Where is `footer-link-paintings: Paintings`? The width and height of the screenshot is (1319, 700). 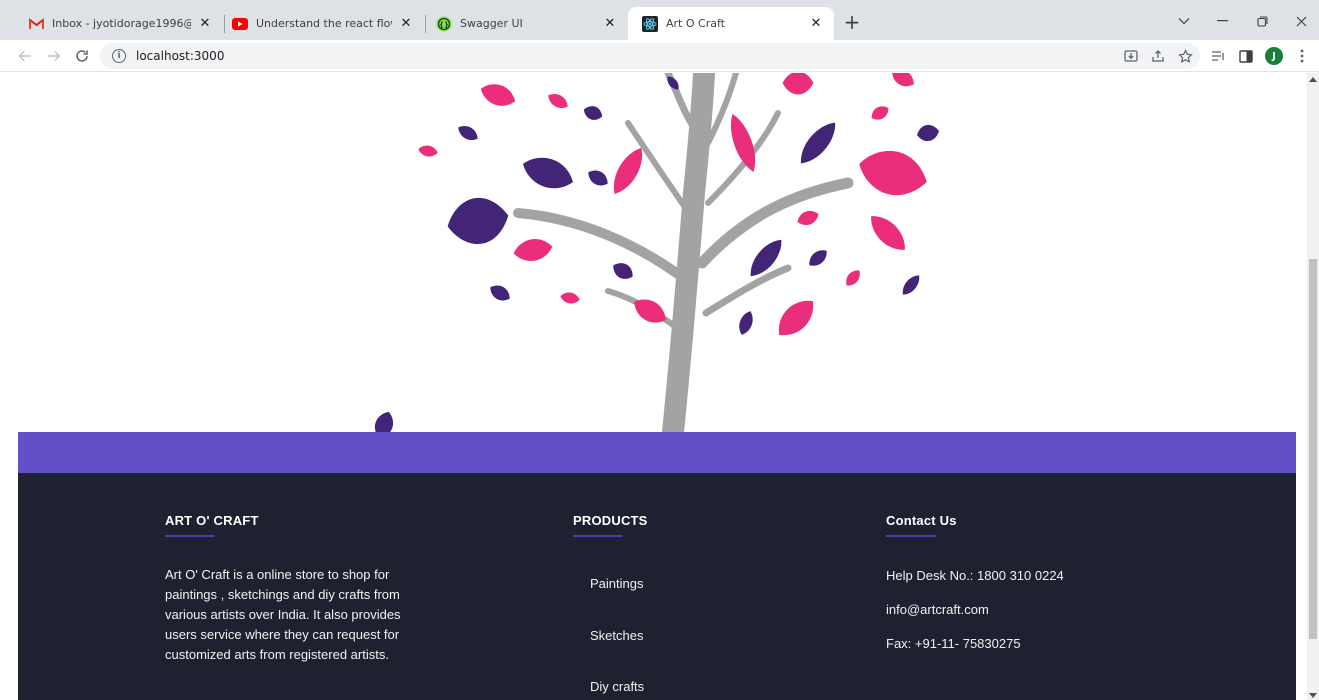
footer-link-paintings: Paintings is located at coordinates (616, 583).